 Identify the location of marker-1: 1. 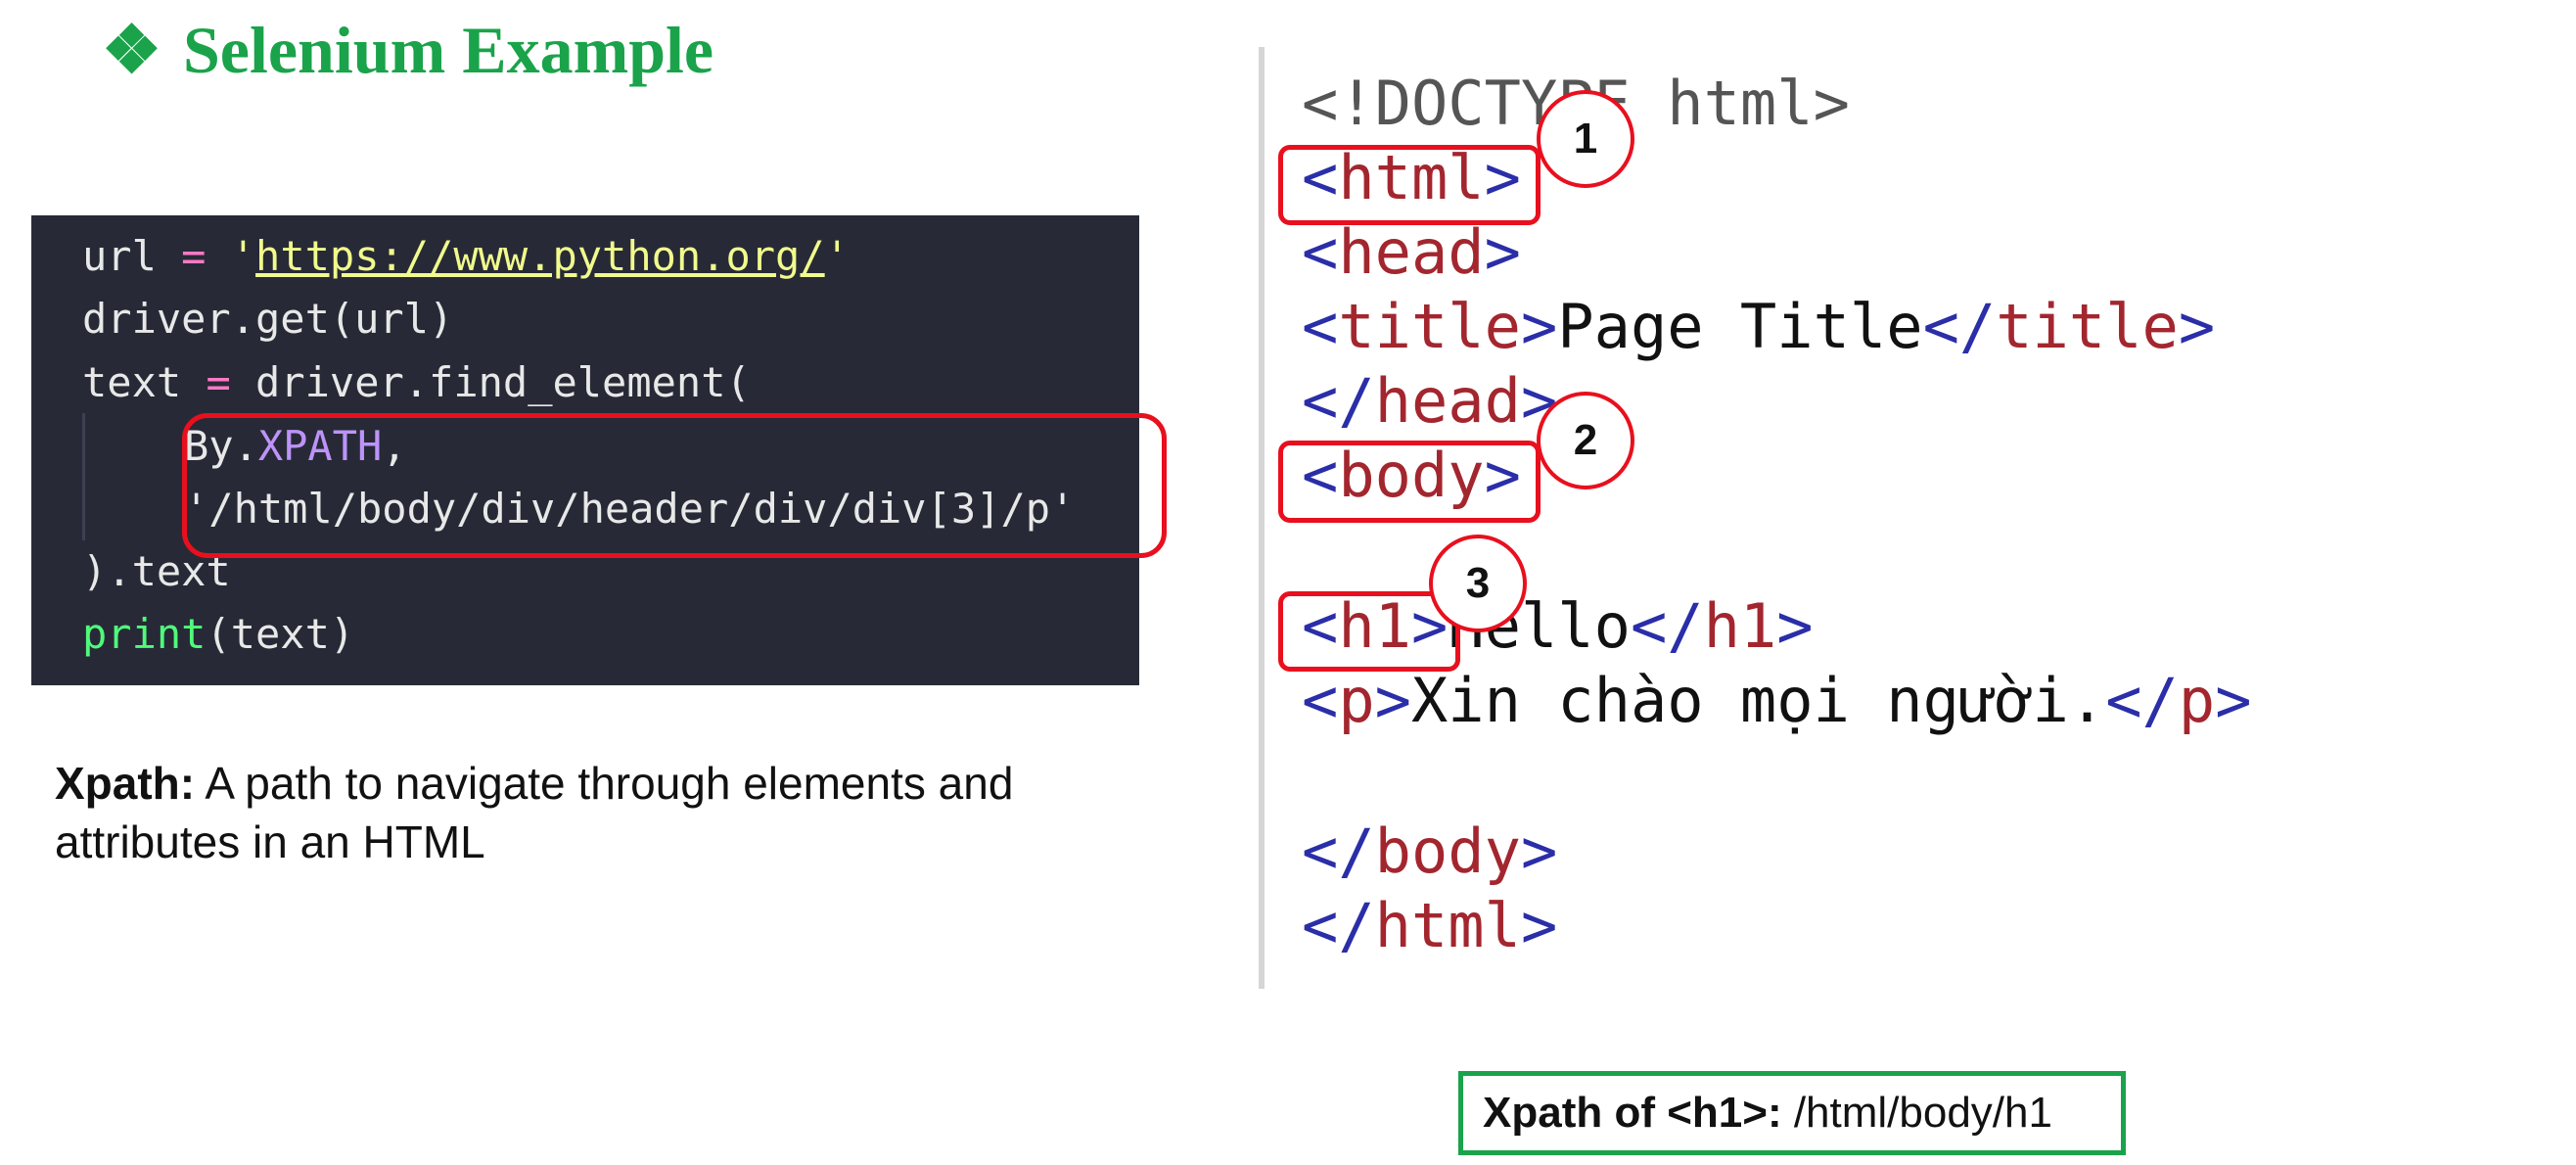
(1585, 139).